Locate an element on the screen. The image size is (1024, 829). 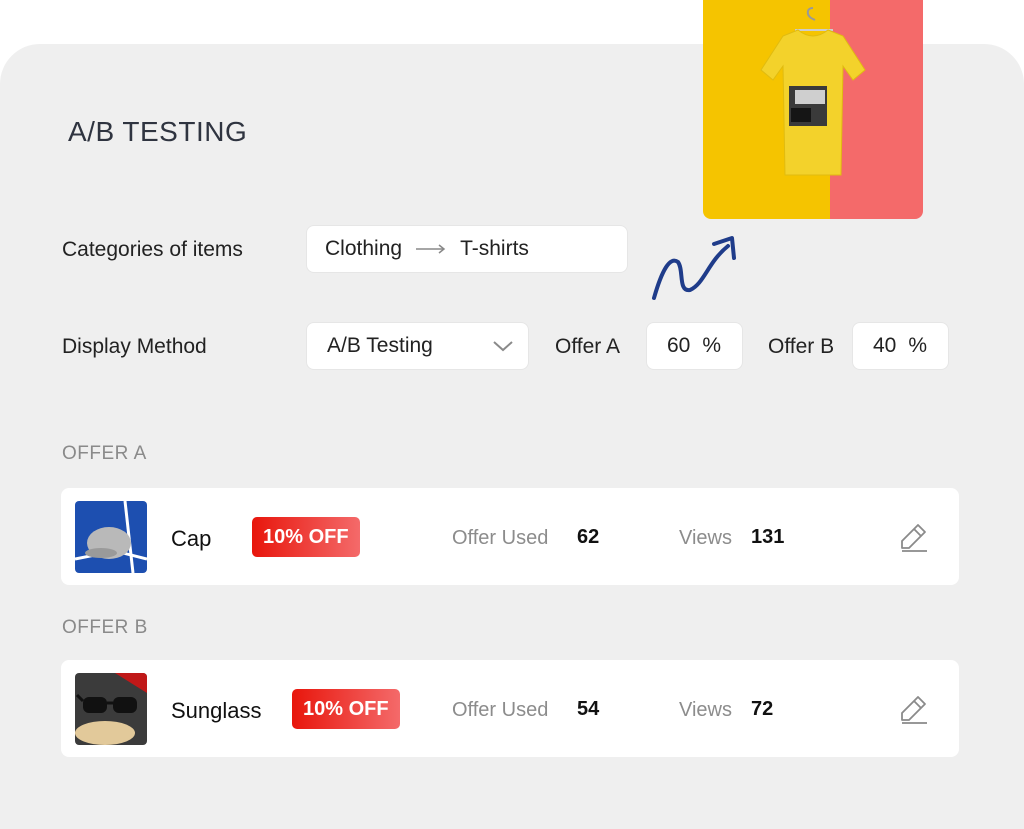
offer-a-card: Cap 10% OFF Offer Used 62 Views 131 is located at coordinates (510, 536).